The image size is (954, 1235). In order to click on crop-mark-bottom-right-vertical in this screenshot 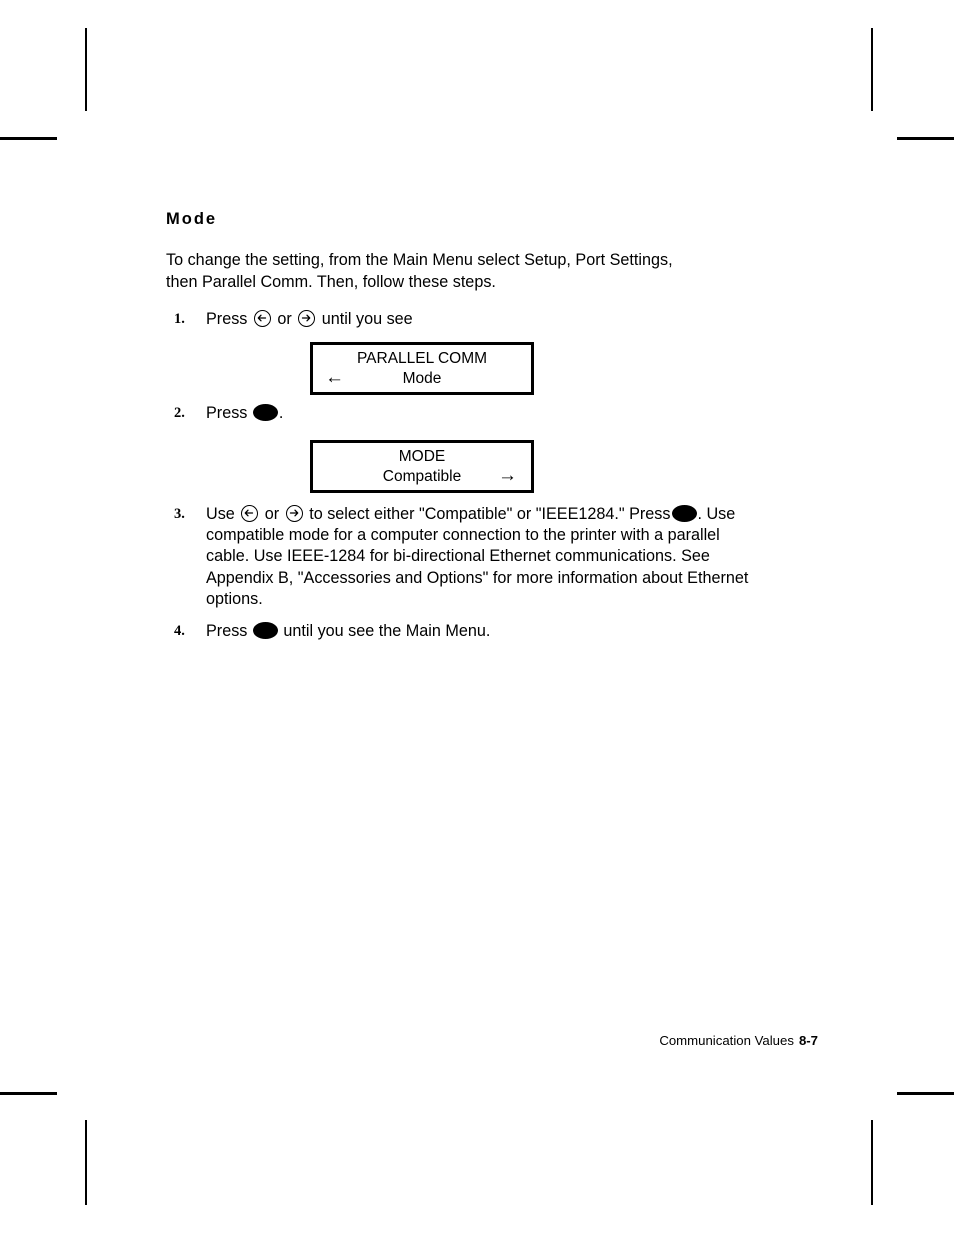, I will do `click(872, 1162)`.